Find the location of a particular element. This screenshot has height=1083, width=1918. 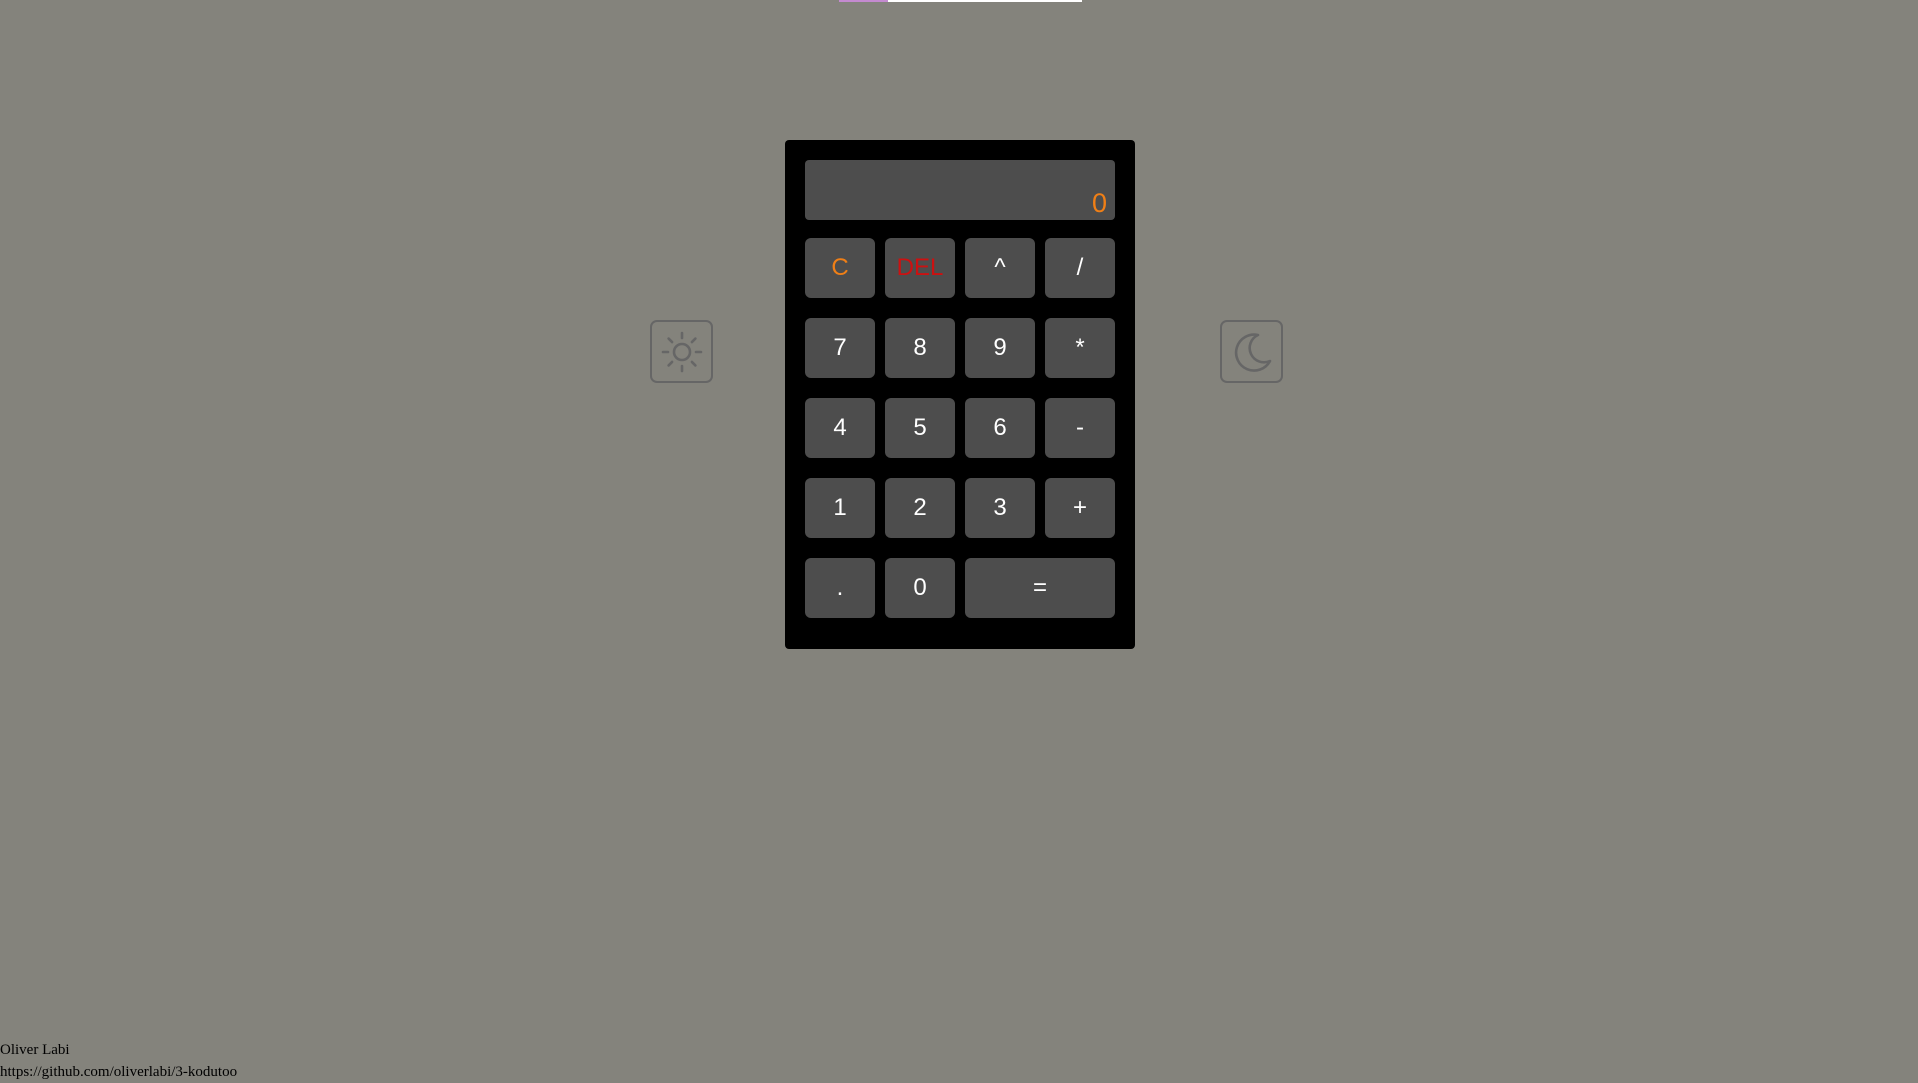

top-progress-accent is located at coordinates (863, 1).